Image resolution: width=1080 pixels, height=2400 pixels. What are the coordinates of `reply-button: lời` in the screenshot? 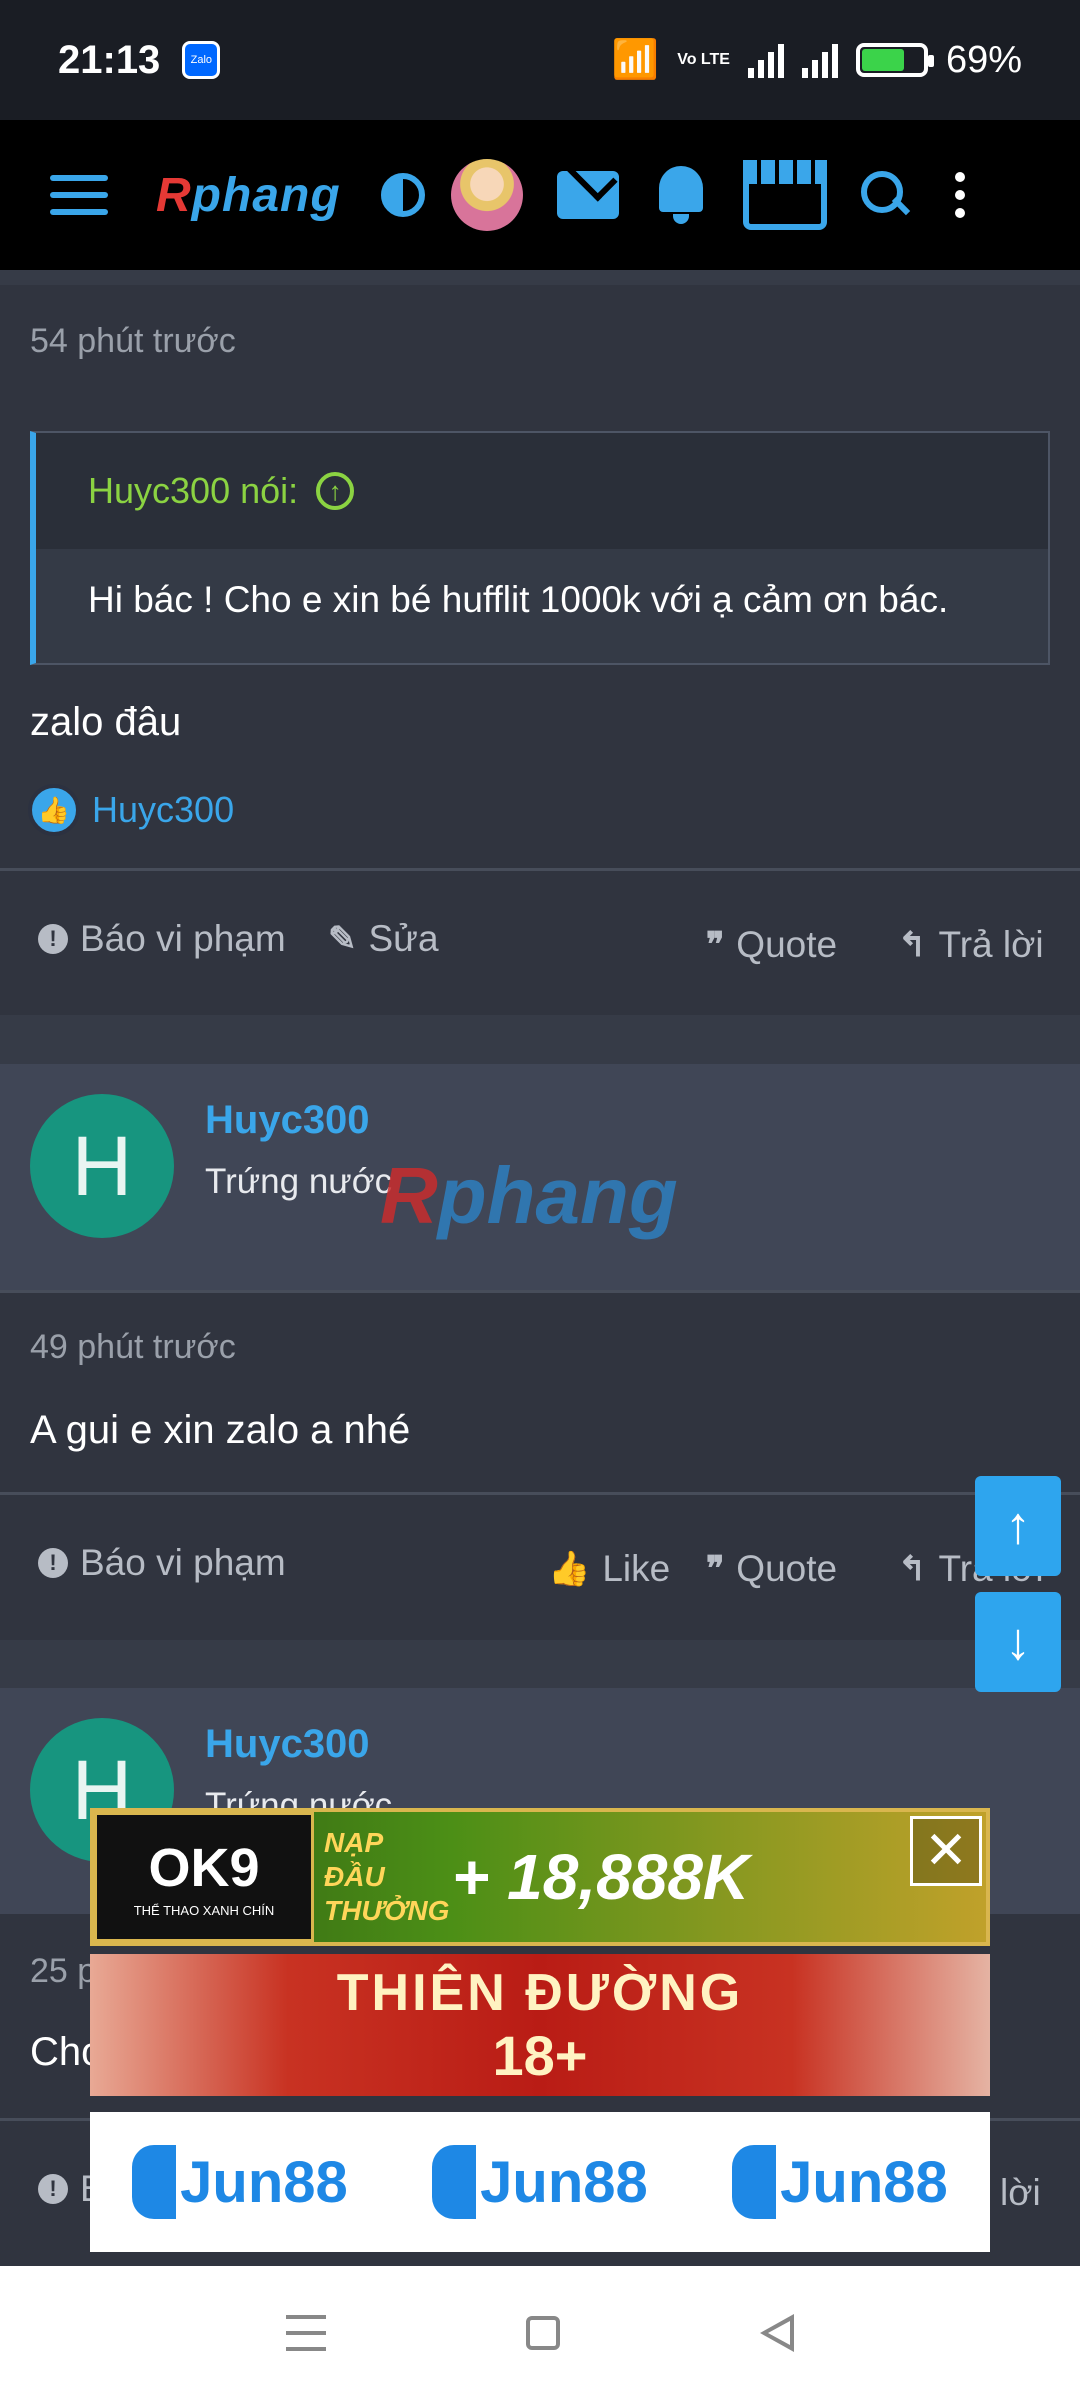 It's located at (1020, 2193).